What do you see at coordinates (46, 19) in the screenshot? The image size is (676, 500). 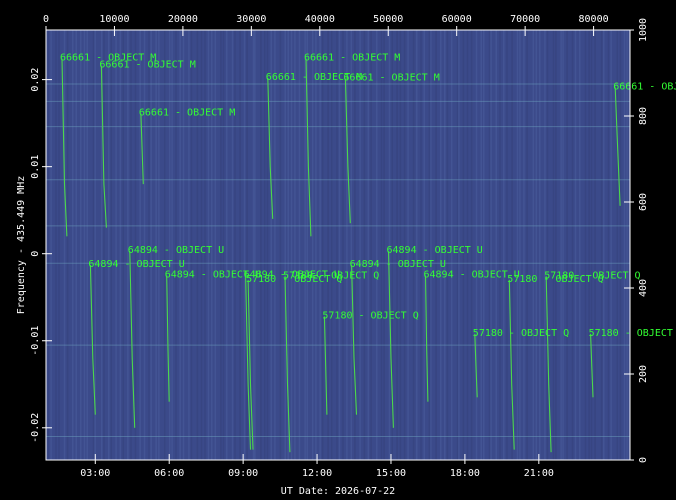 I see `x-top-tick-label: 0` at bounding box center [46, 19].